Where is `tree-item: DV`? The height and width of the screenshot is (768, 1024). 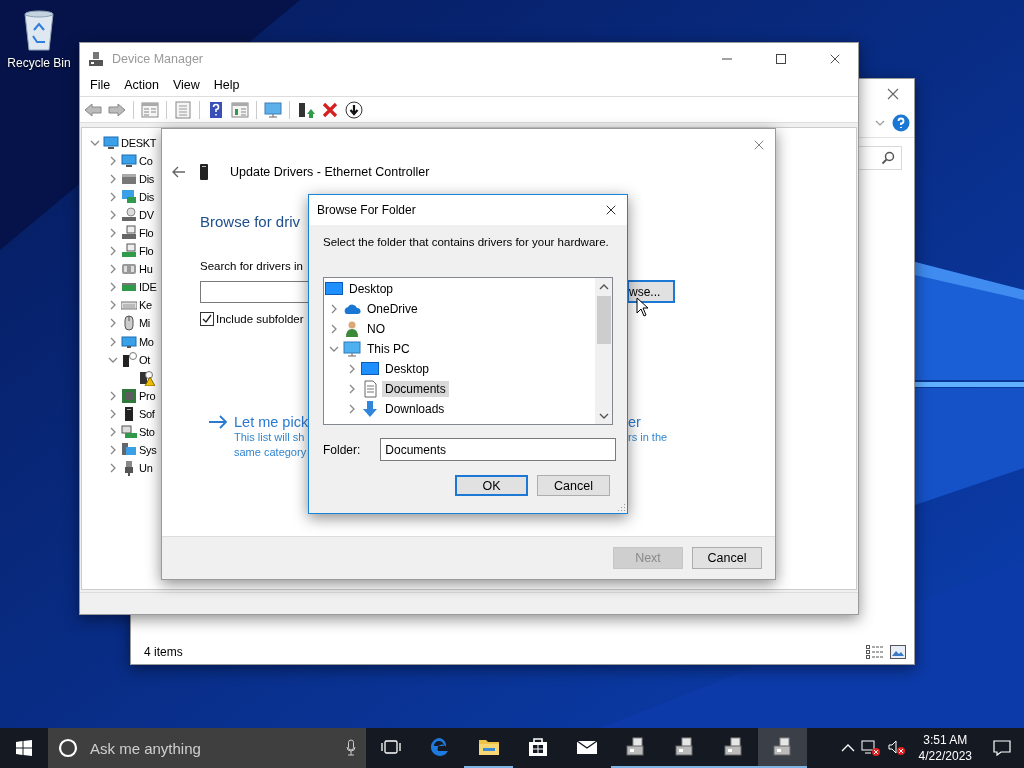
tree-item: DV is located at coordinates (146, 215).